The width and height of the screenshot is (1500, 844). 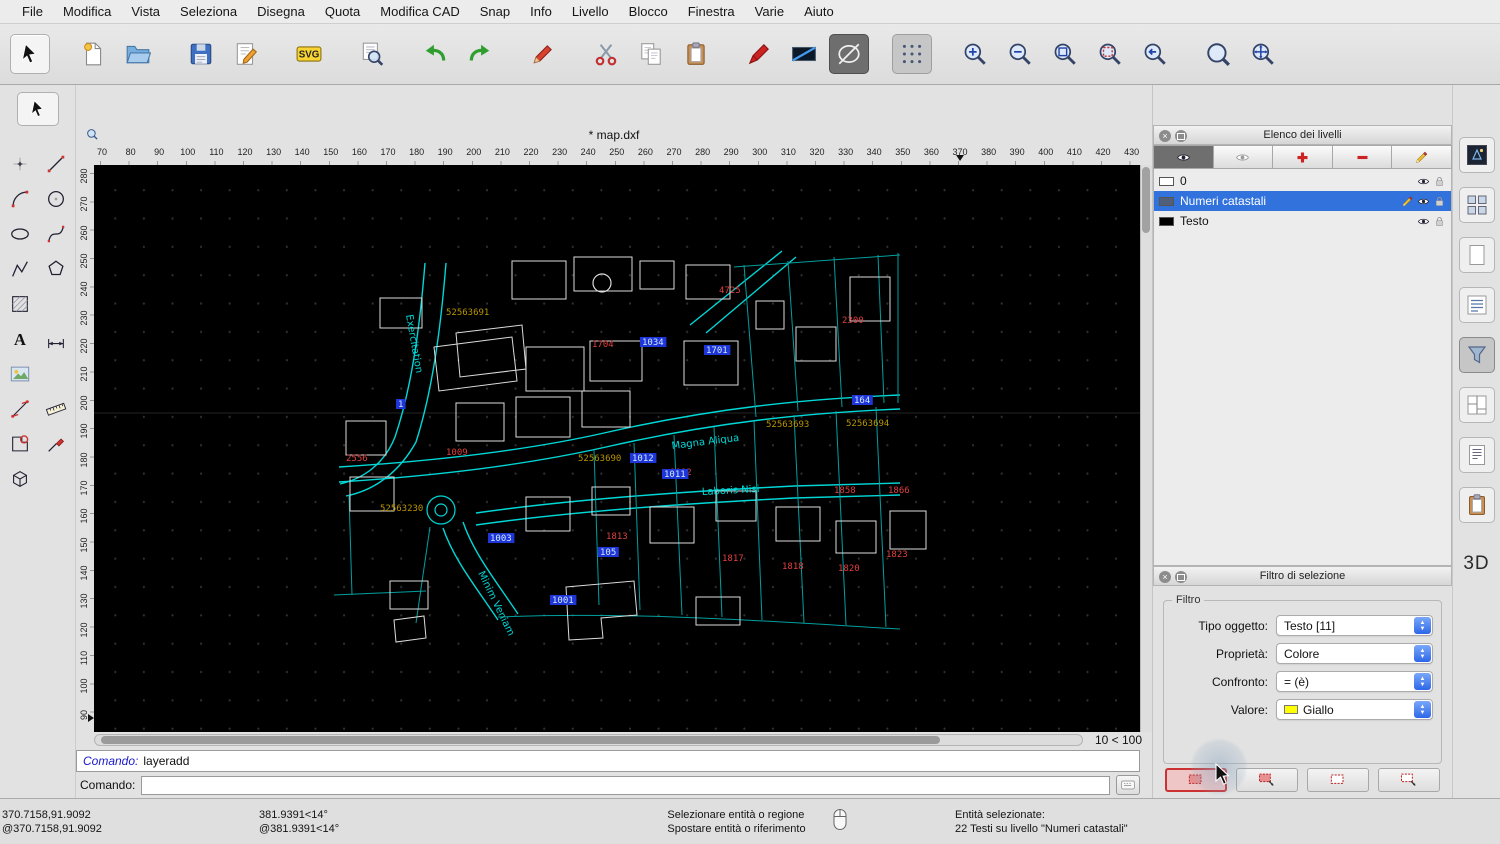 What do you see at coordinates (435, 54) in the screenshot?
I see `undo-button` at bounding box center [435, 54].